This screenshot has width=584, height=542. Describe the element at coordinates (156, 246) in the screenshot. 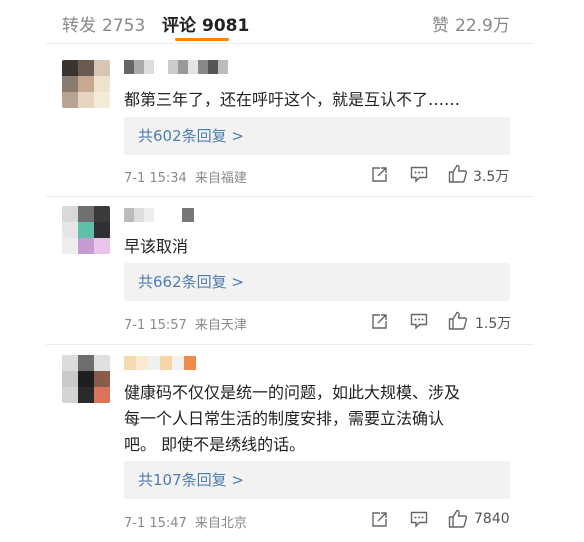

I see `comment-text: 早该取消` at that location.